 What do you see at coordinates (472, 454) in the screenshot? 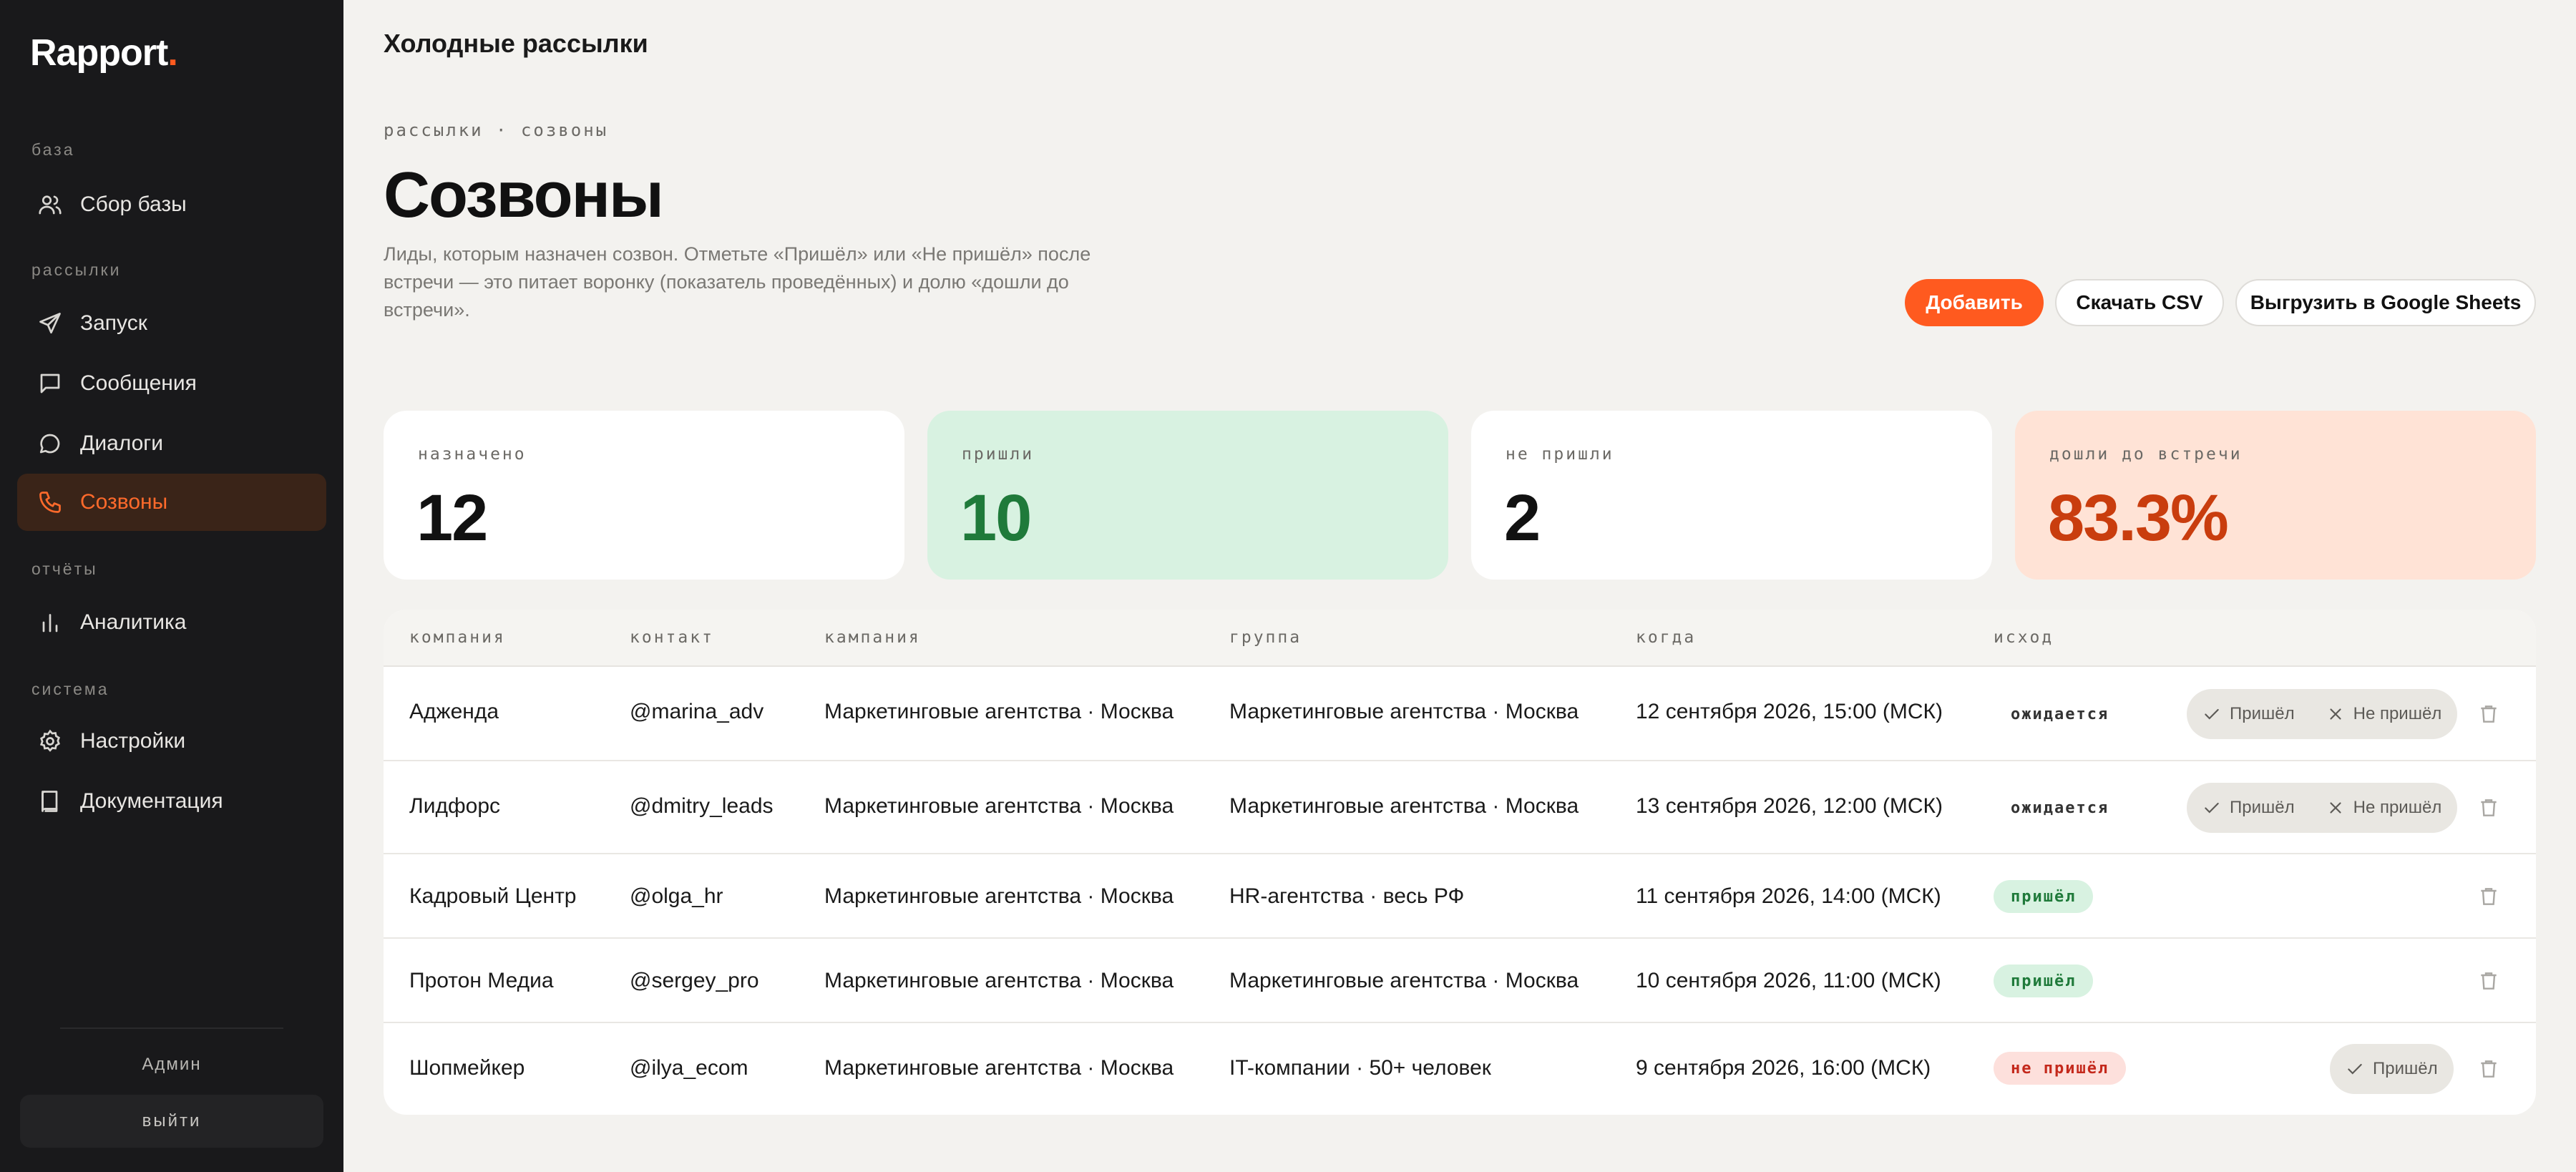
I see `stat-label: назначено` at bounding box center [472, 454].